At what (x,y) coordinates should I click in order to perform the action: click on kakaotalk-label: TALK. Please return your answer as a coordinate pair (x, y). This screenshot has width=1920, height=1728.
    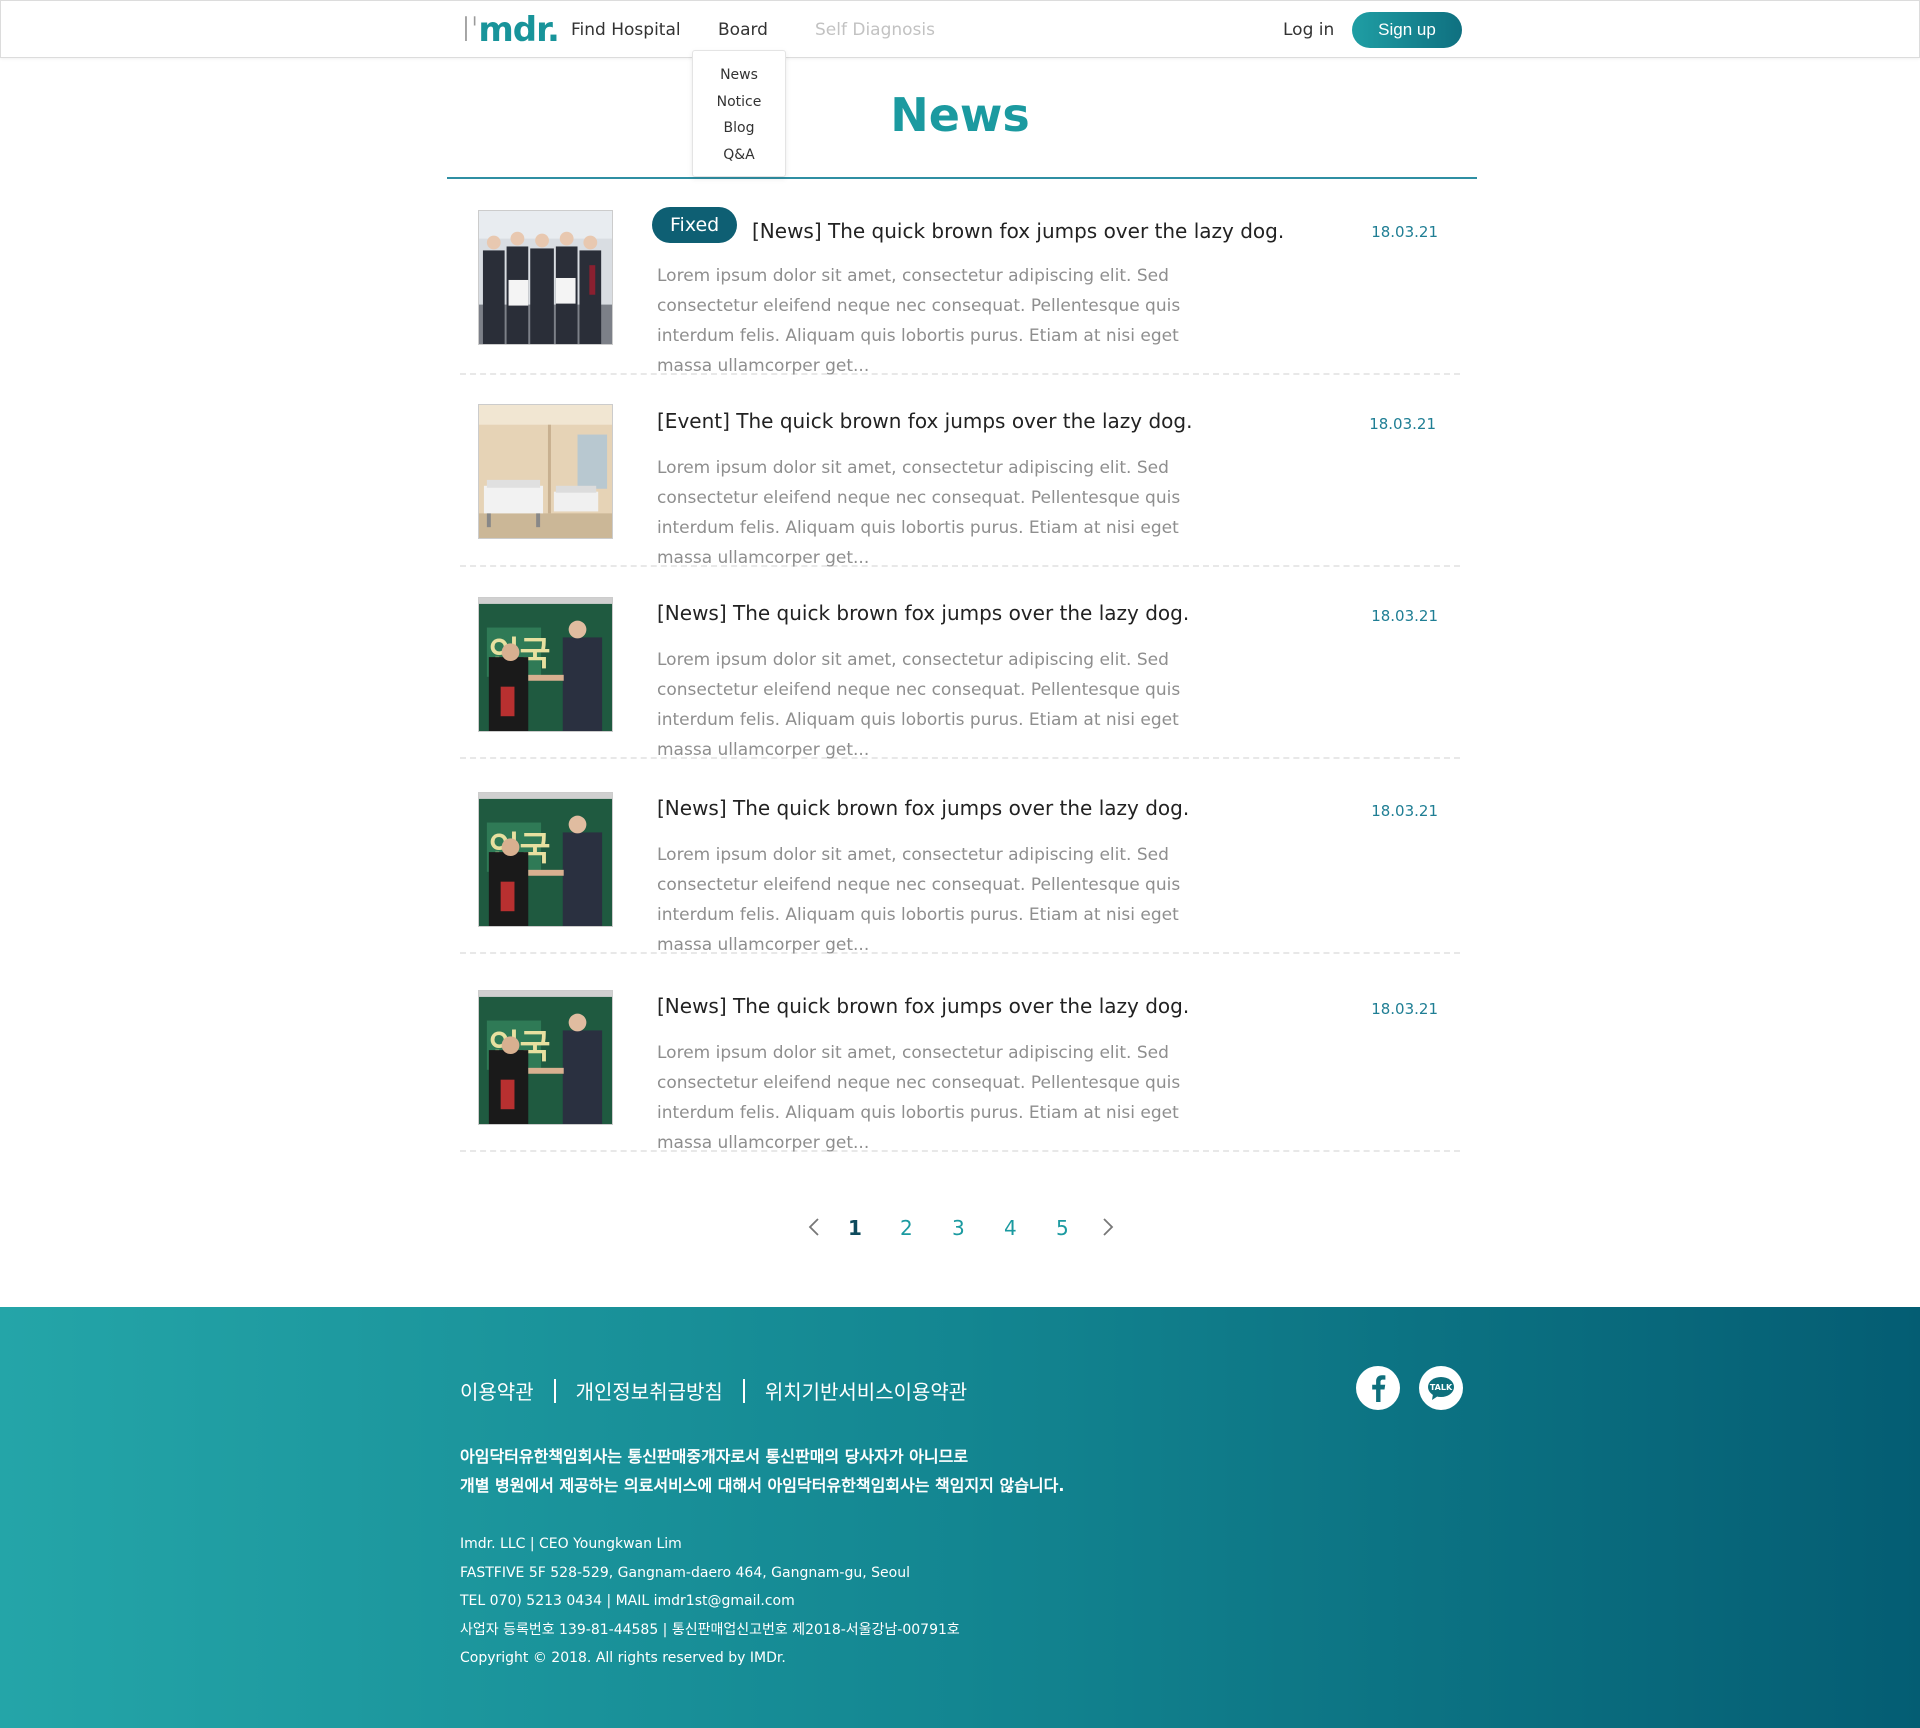
    Looking at the image, I should click on (1441, 1387).